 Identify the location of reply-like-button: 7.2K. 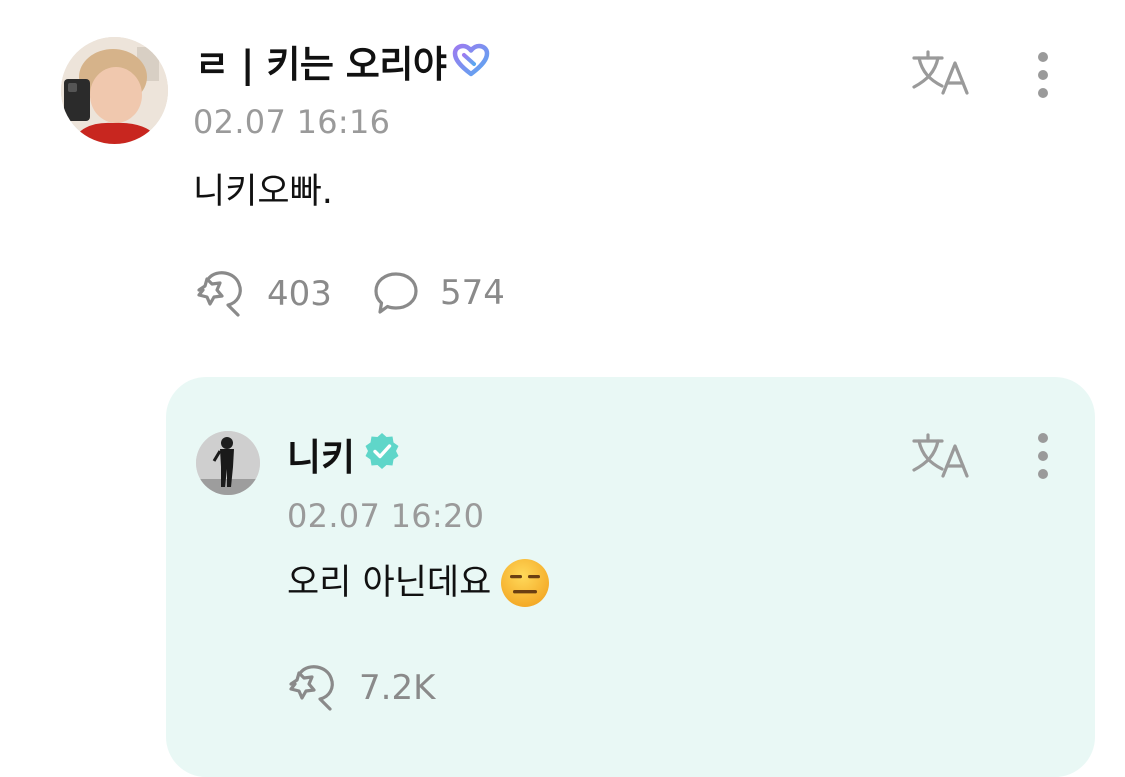
(360, 688).